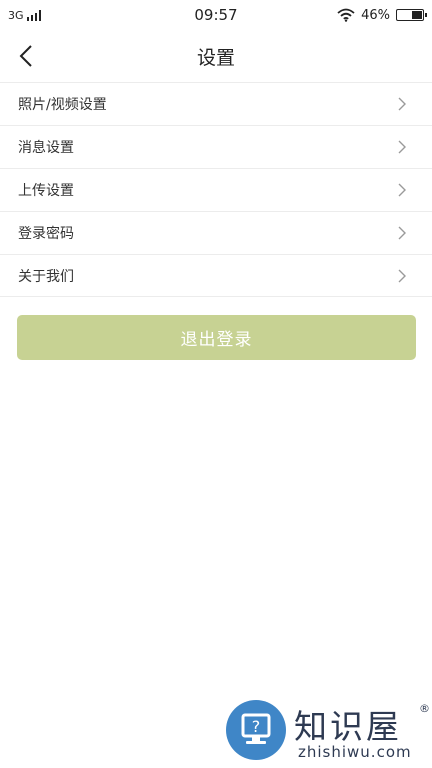 The height and width of the screenshot is (768, 432). Describe the element at coordinates (375, 15) in the screenshot. I see `battery-percent: 46%` at that location.